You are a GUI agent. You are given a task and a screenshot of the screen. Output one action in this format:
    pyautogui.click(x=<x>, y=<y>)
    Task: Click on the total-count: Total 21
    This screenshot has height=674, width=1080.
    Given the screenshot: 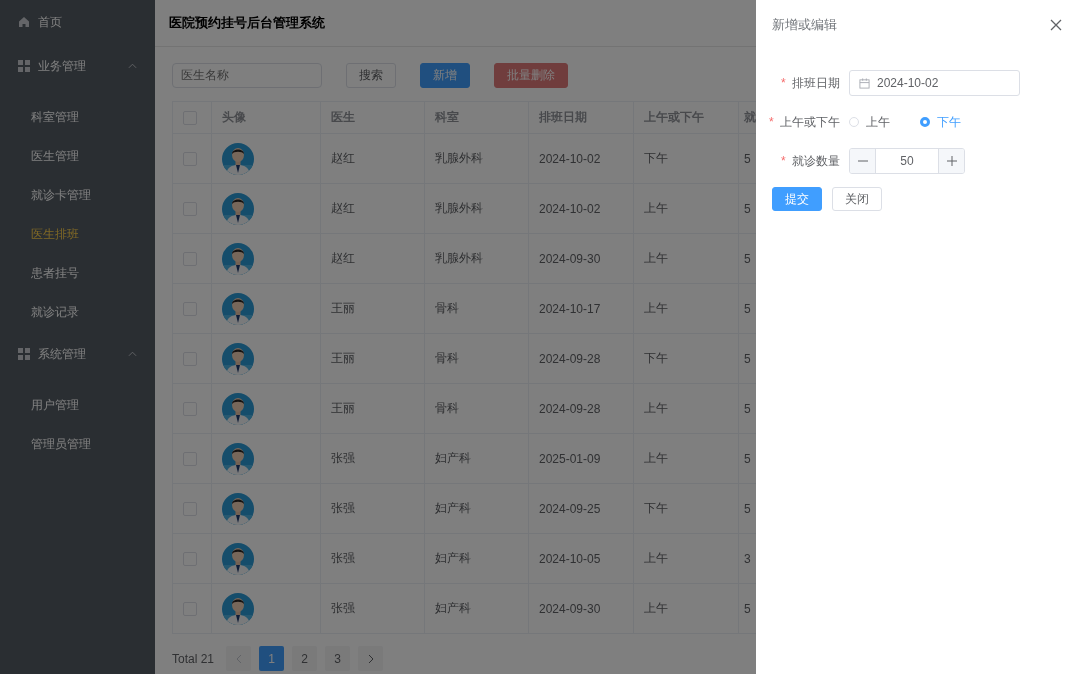 What is the action you would take?
    pyautogui.click(x=193, y=658)
    